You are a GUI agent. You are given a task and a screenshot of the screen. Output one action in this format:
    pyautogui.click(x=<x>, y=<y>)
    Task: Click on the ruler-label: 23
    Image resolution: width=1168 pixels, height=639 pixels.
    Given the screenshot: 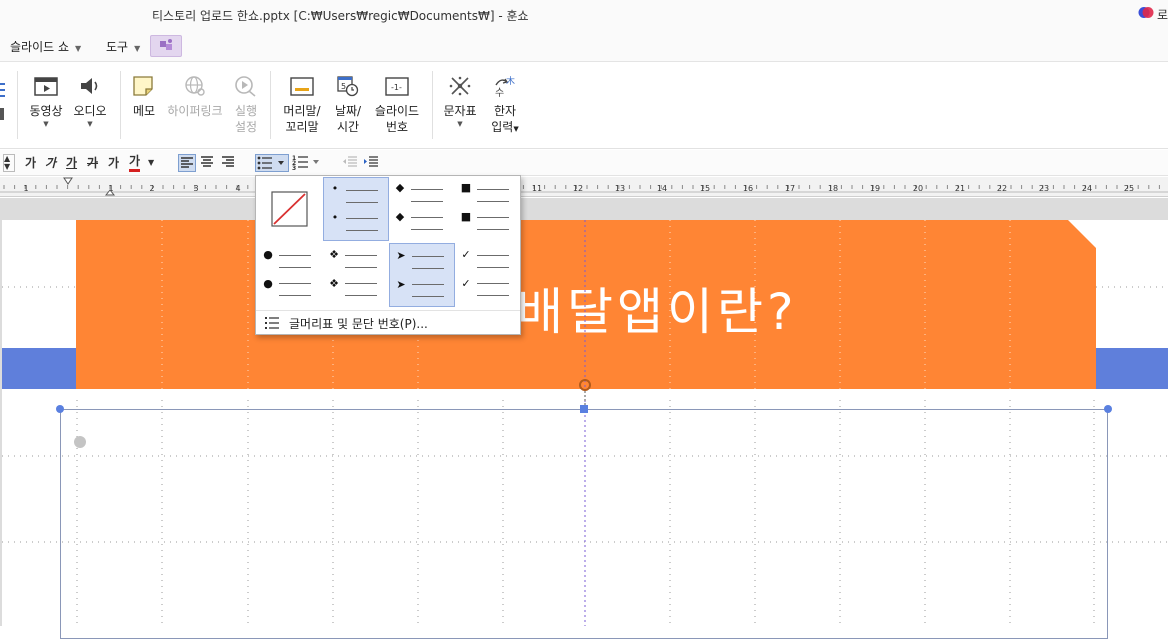 What is the action you would take?
    pyautogui.click(x=1044, y=188)
    